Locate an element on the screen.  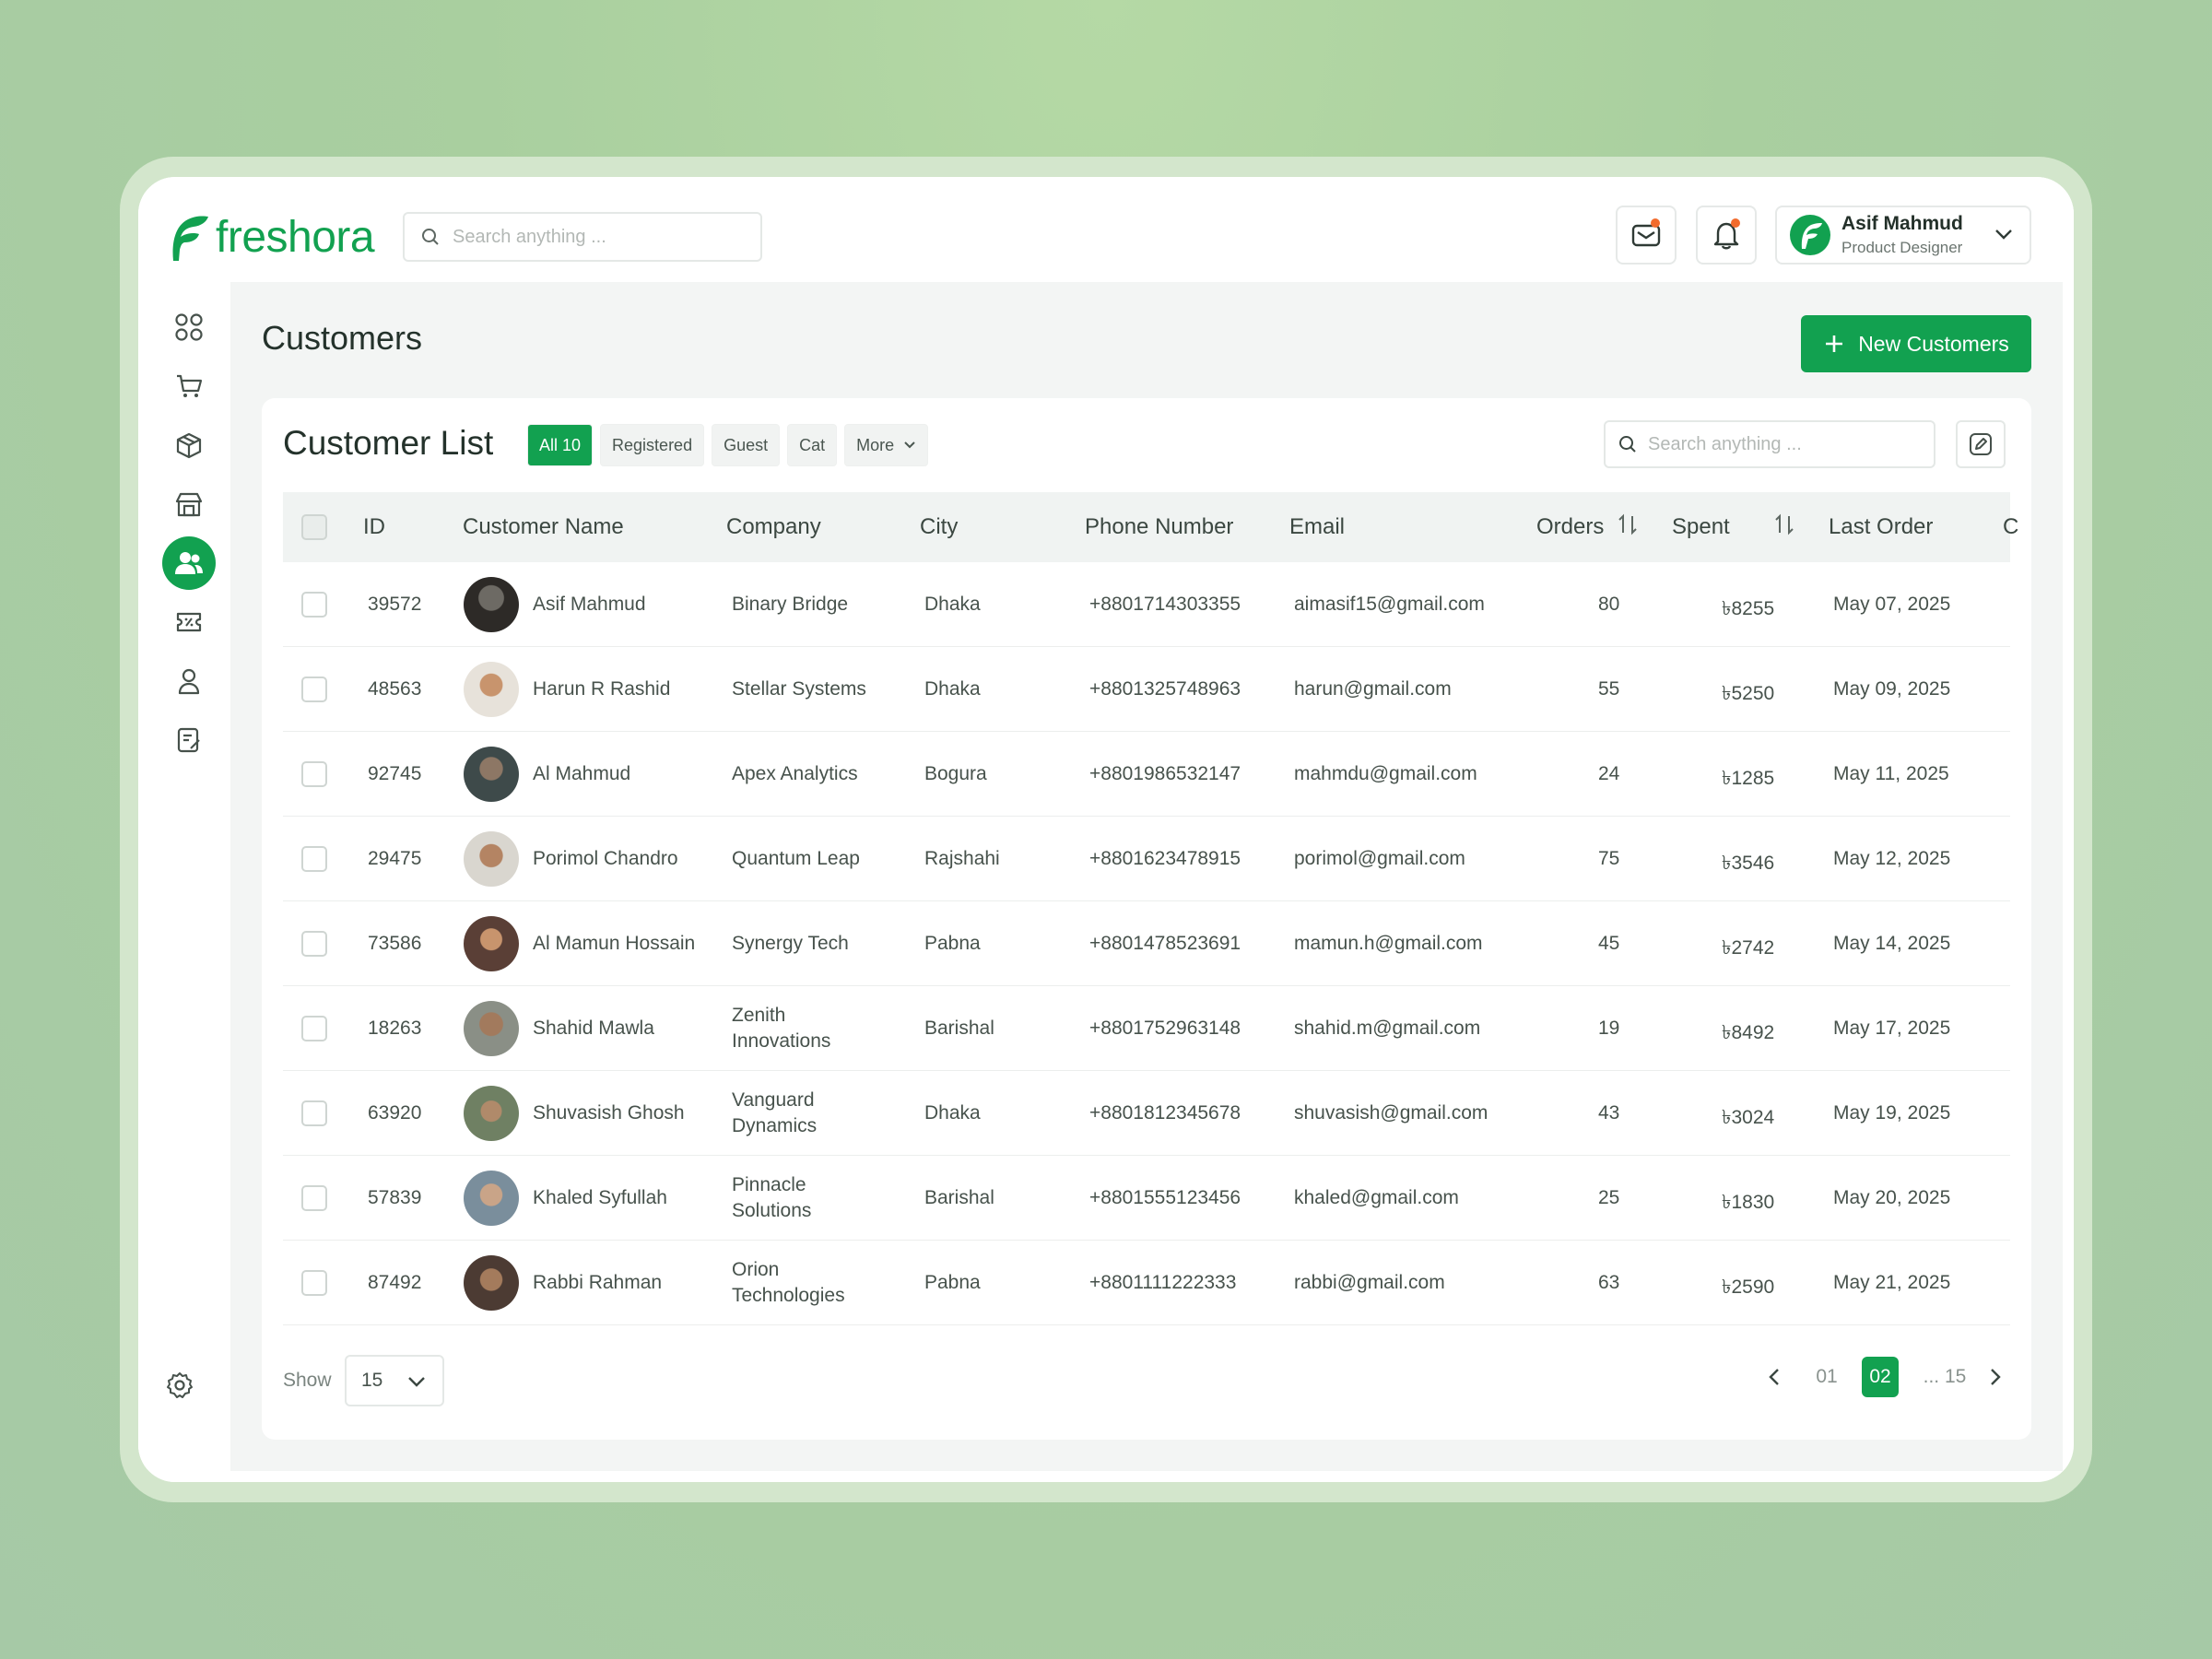
filter-registered: Registered is located at coordinates (652, 445).